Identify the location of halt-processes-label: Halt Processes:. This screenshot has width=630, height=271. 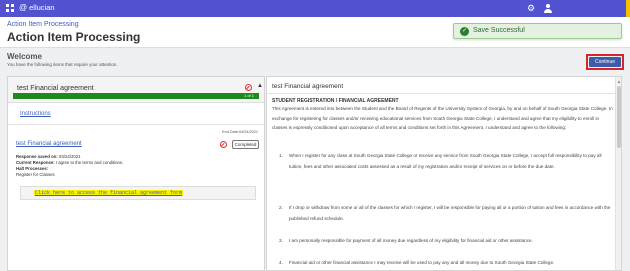
(32, 168).